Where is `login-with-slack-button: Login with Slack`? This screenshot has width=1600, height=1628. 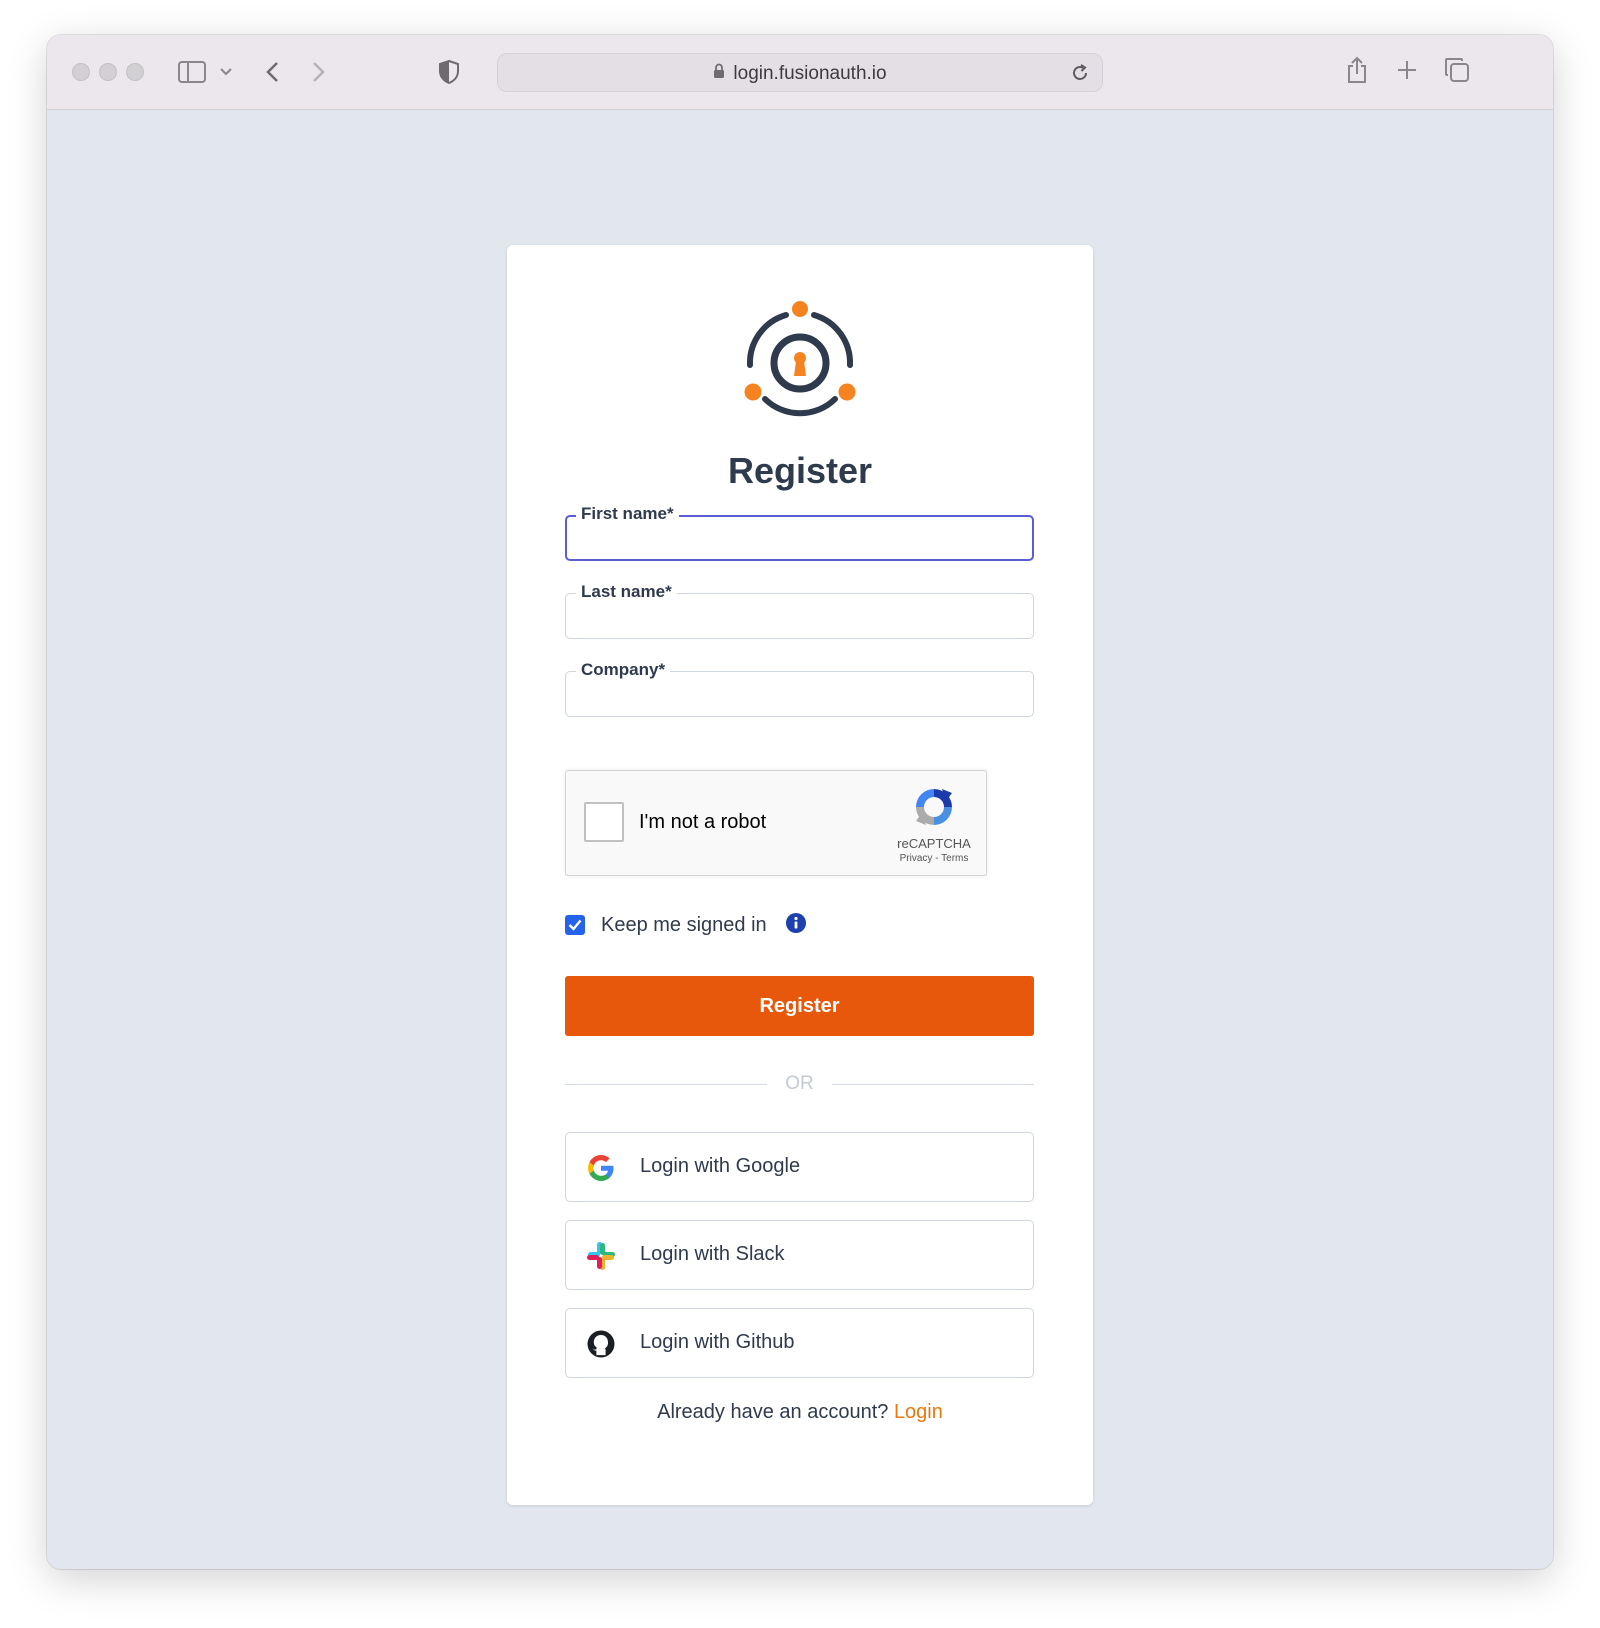
login-with-slack-button: Login with Slack is located at coordinates (799, 1255).